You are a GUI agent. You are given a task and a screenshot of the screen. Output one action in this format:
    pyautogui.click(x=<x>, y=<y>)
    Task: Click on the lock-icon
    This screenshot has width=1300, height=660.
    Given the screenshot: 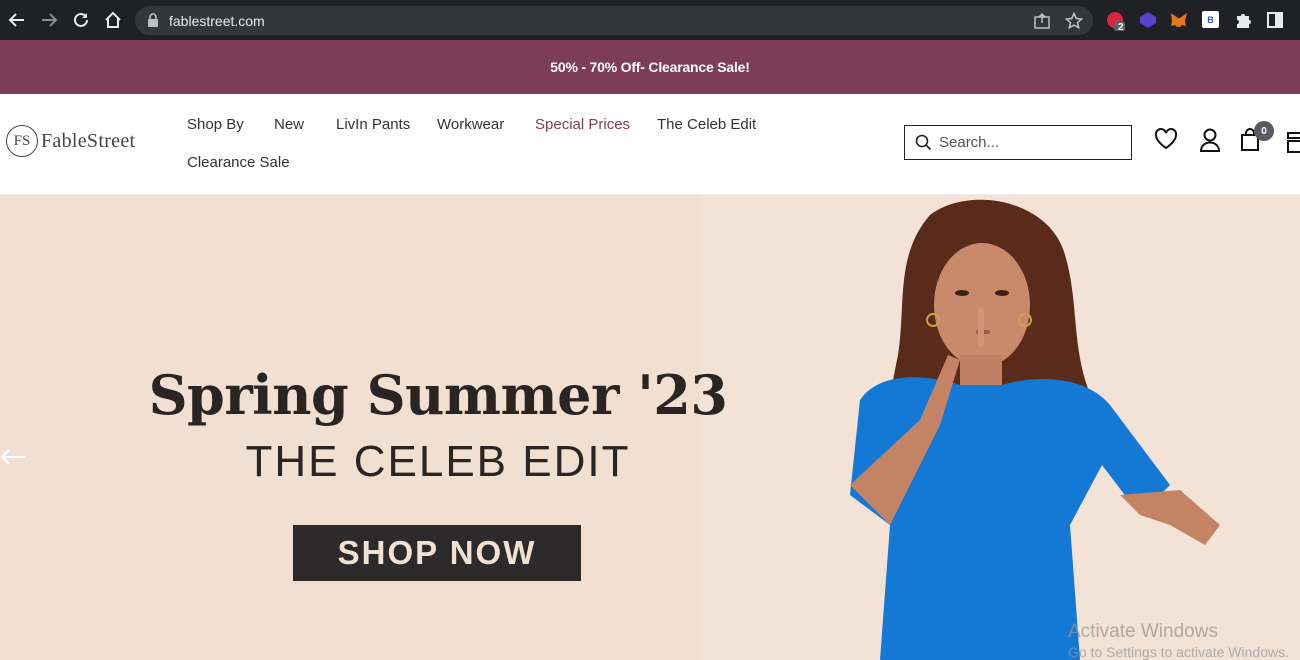 What is the action you would take?
    pyautogui.click(x=153, y=22)
    